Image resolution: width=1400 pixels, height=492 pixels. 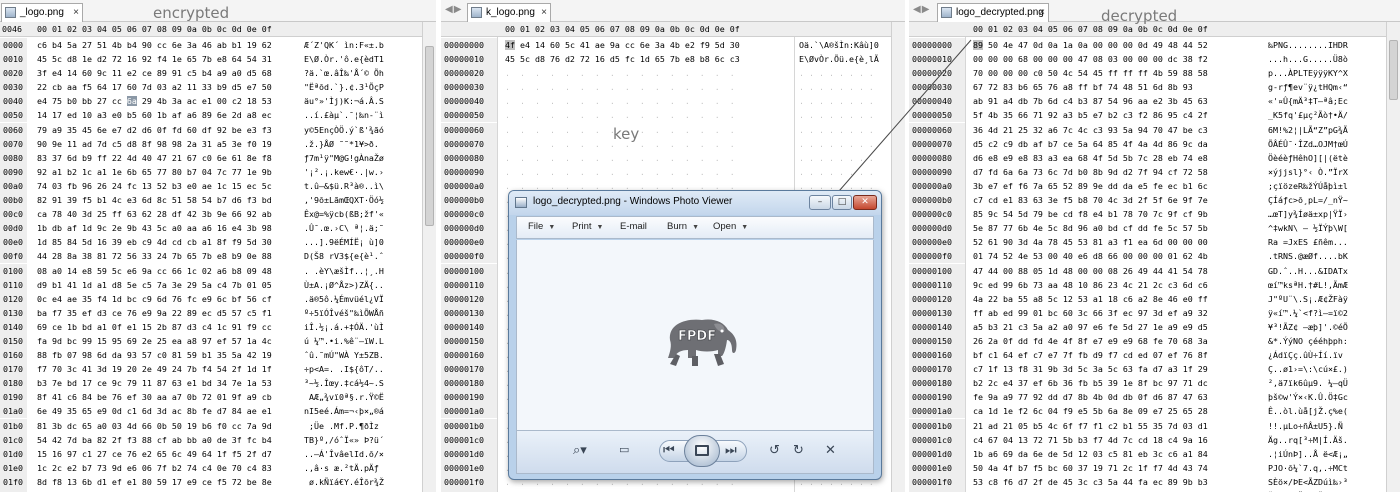 What do you see at coordinates (344, 383) in the screenshot?
I see `ascii-text: ³~½.Îœy.‡cá½4~.S` at bounding box center [344, 383].